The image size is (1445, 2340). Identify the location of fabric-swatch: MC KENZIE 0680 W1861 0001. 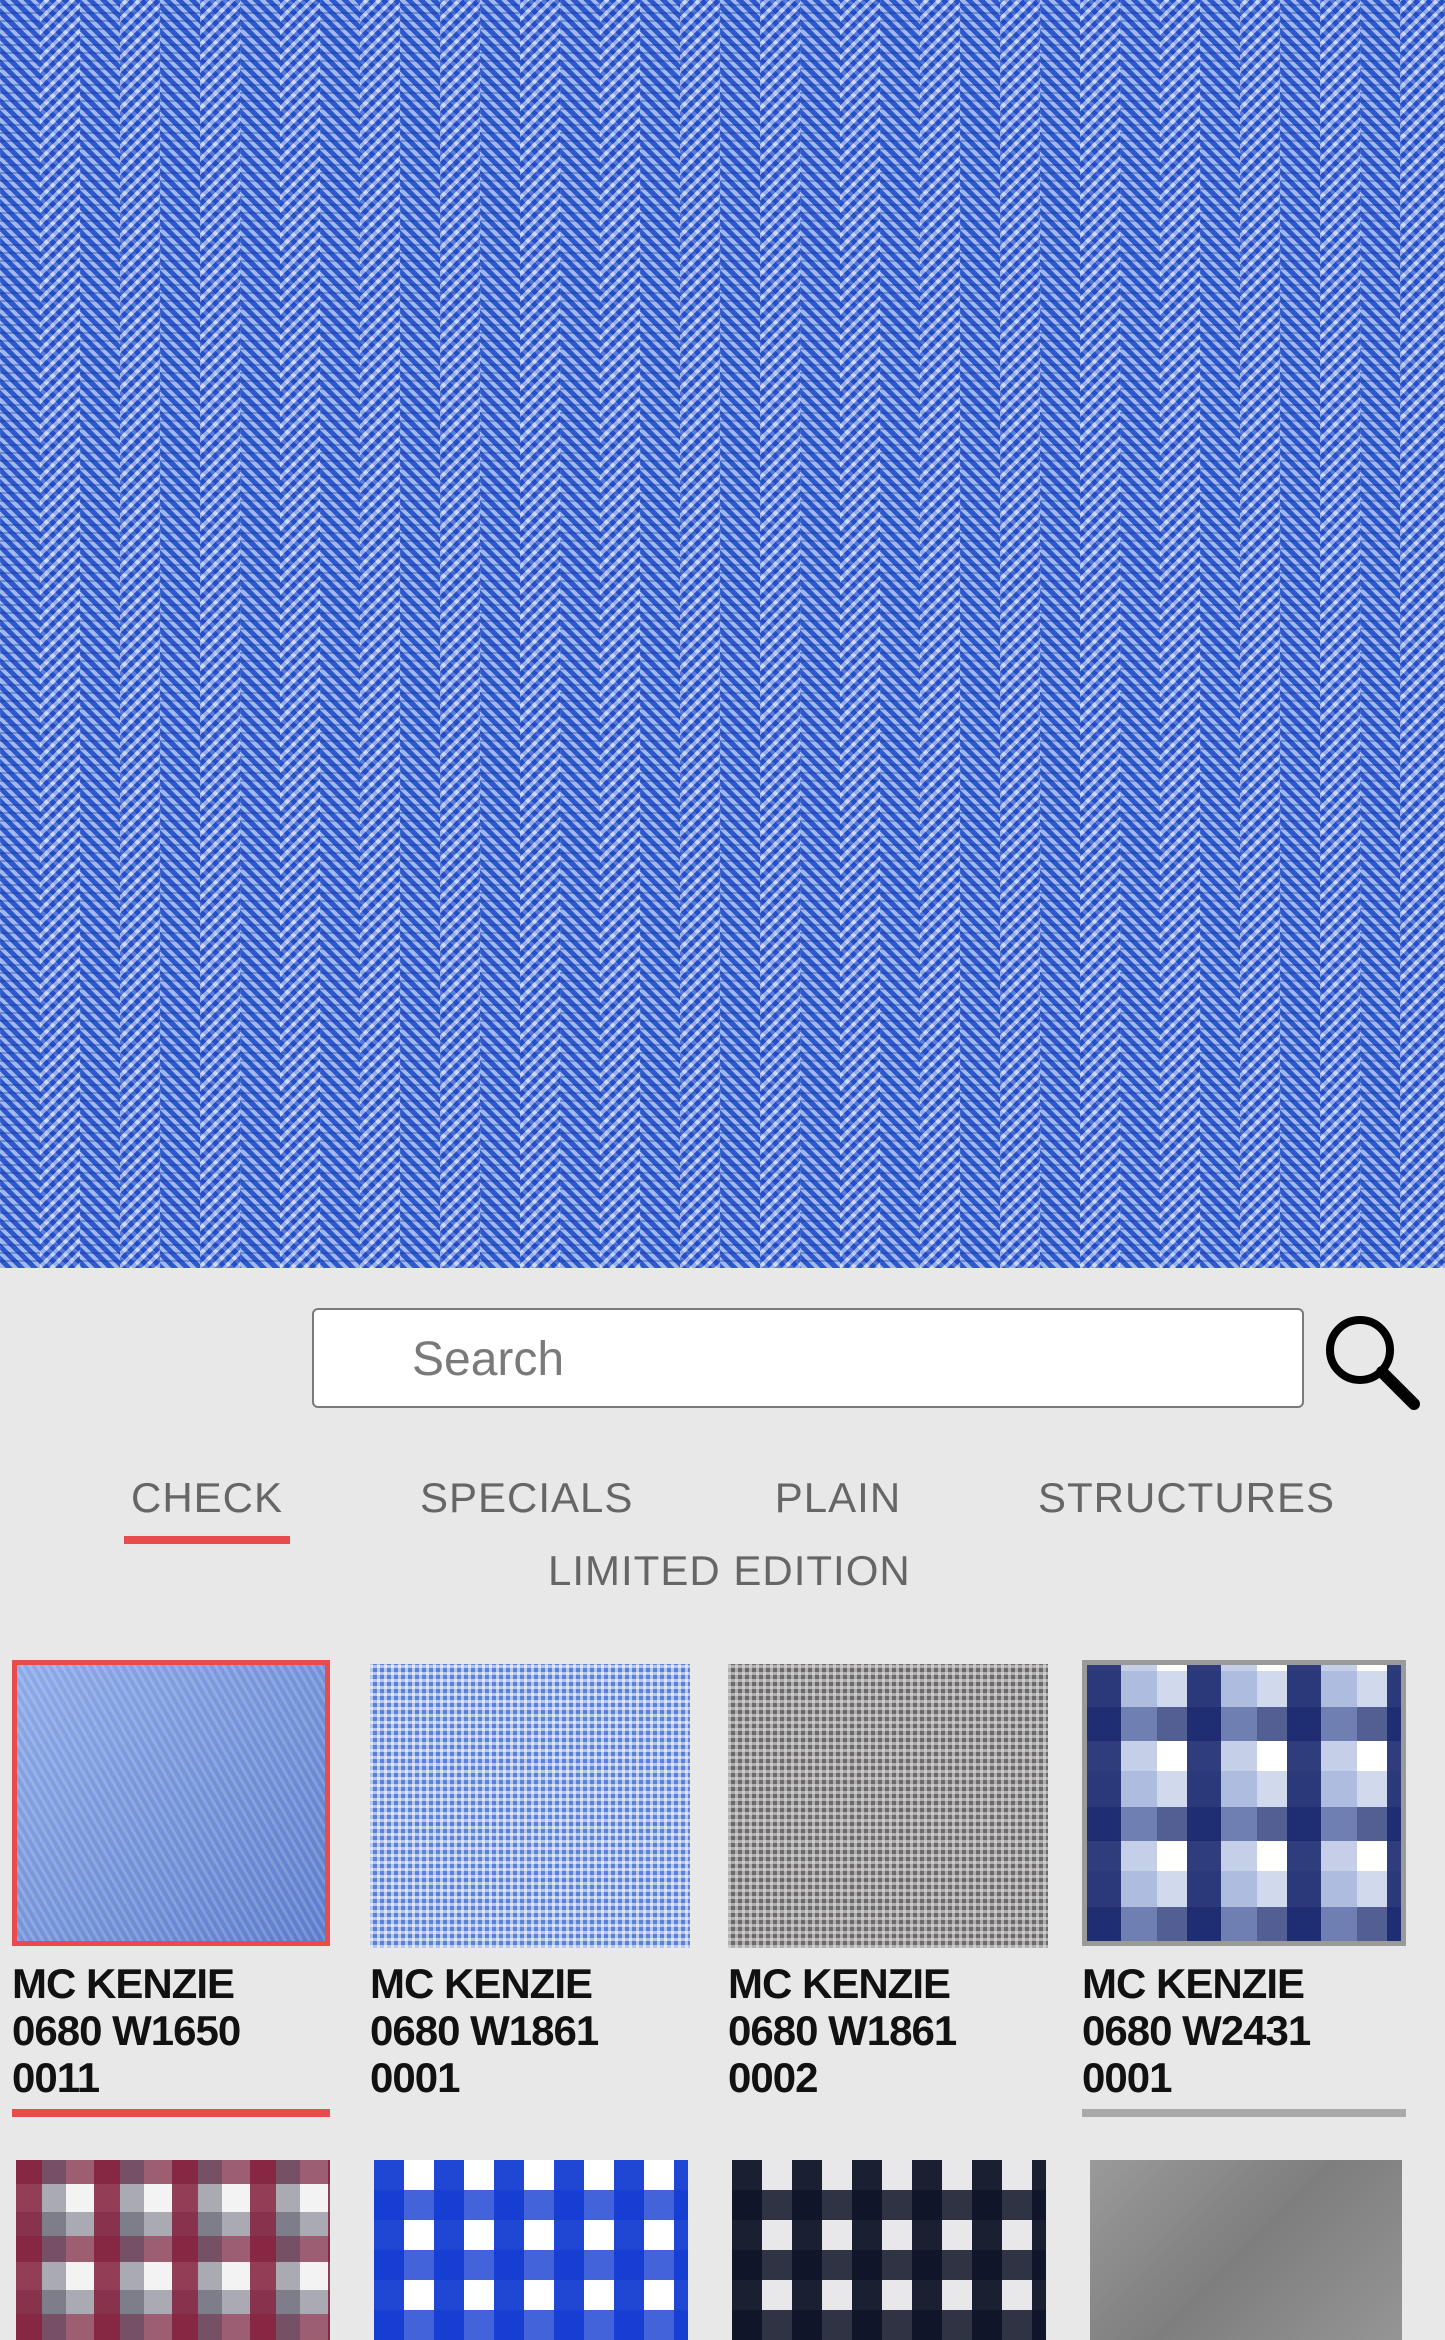
(530, 1882).